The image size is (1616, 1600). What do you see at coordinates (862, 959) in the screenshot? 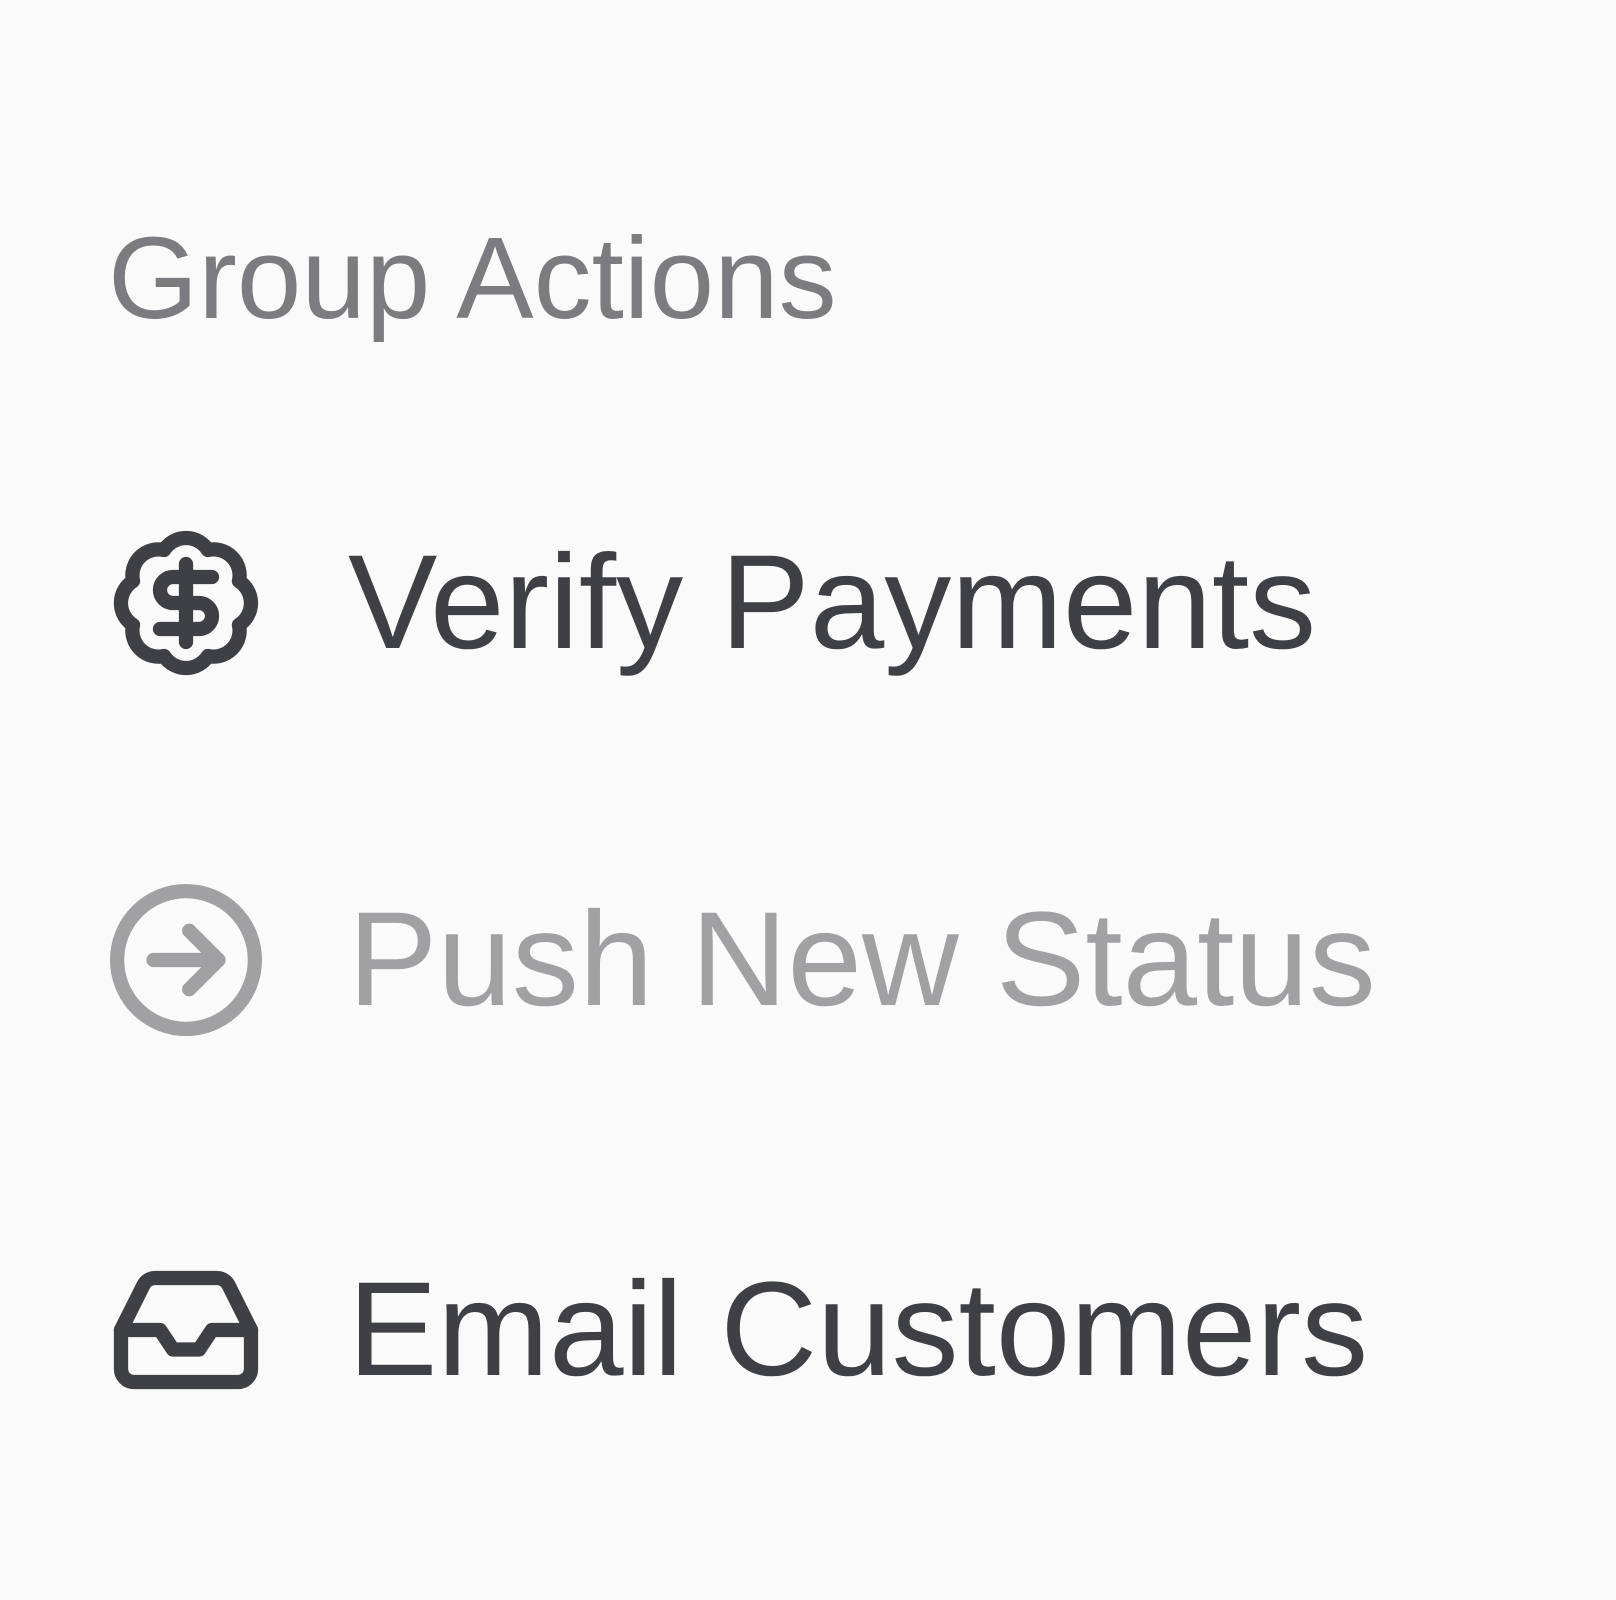
I see `push-new-status-label: Push New Status` at bounding box center [862, 959].